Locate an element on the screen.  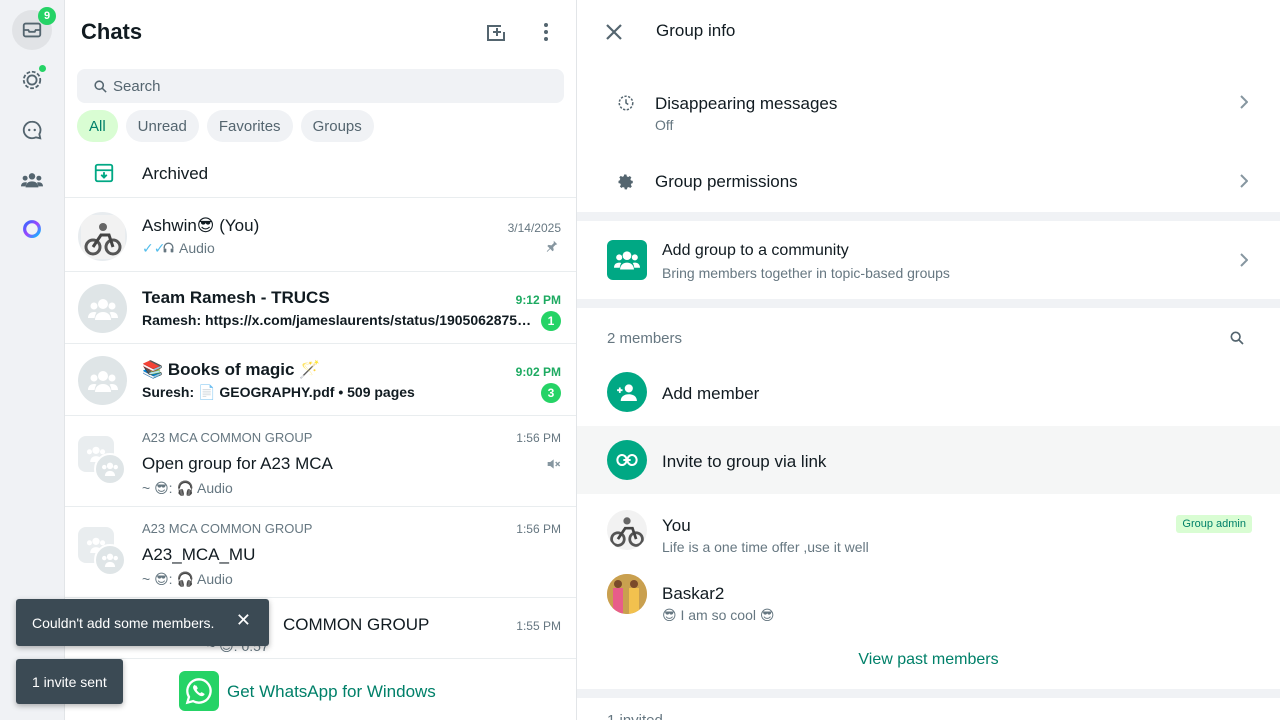
invite-link-row: Invite to group via link is located at coordinates (928, 460).